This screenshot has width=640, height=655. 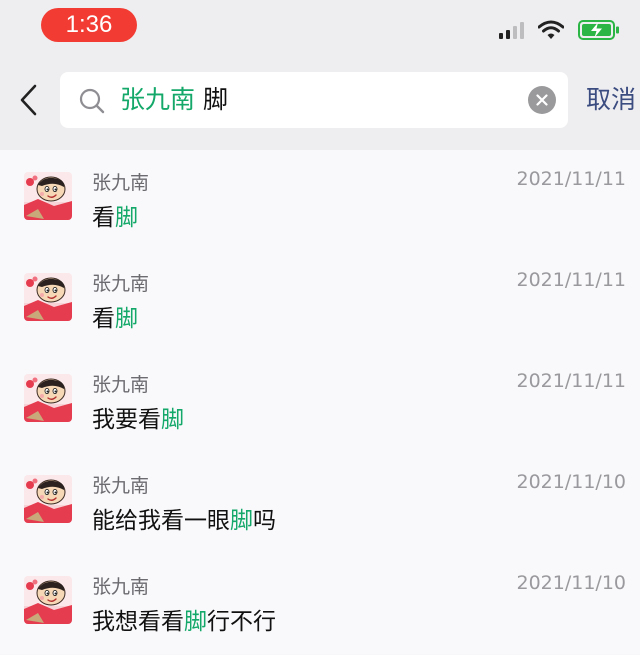 I want to click on search-query: 张九南 脚, so click(x=174, y=100).